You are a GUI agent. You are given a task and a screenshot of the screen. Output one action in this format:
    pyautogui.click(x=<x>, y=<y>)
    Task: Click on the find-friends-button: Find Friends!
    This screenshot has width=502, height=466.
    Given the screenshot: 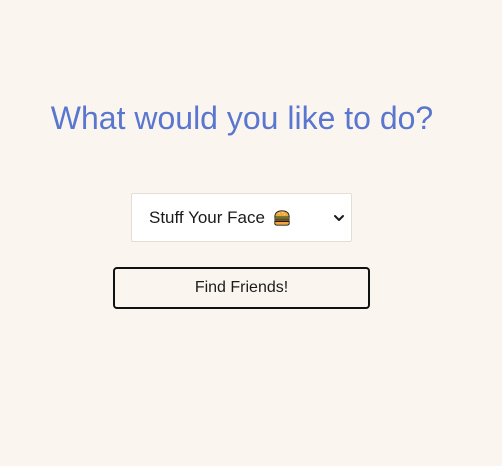 What is the action you would take?
    pyautogui.click(x=241, y=288)
    